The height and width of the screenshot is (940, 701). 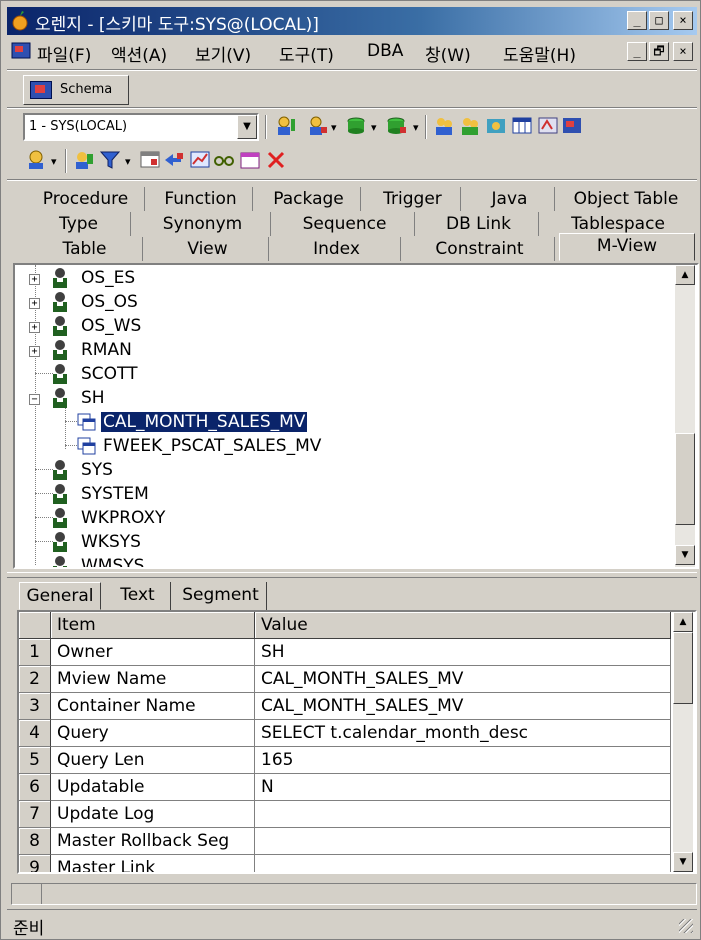 What do you see at coordinates (153, 733) in the screenshot?
I see `grid-item-cell: Query` at bounding box center [153, 733].